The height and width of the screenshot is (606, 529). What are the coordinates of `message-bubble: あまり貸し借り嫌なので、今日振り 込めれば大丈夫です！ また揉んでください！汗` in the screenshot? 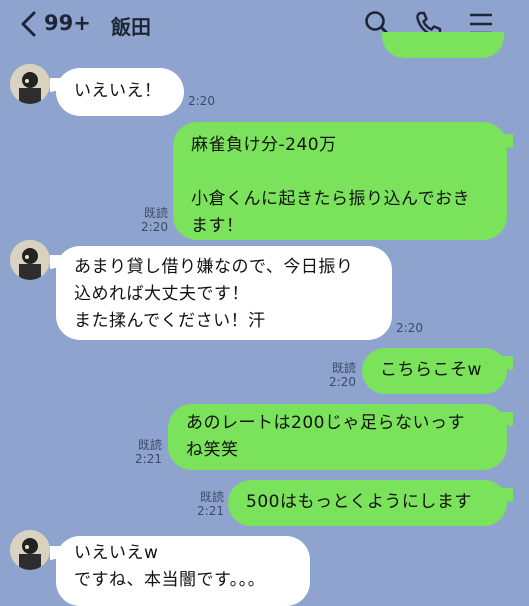 It's located at (224, 293).